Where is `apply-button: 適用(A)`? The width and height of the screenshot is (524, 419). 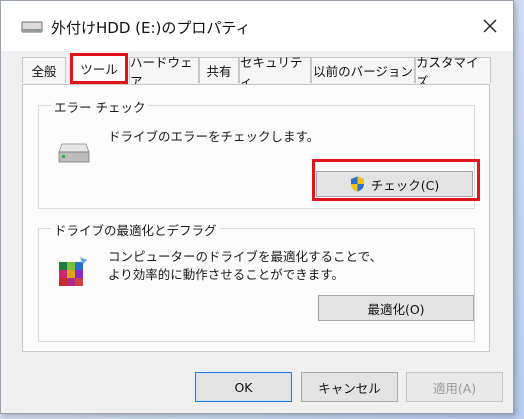
apply-button: 適用(A) is located at coordinates (454, 387).